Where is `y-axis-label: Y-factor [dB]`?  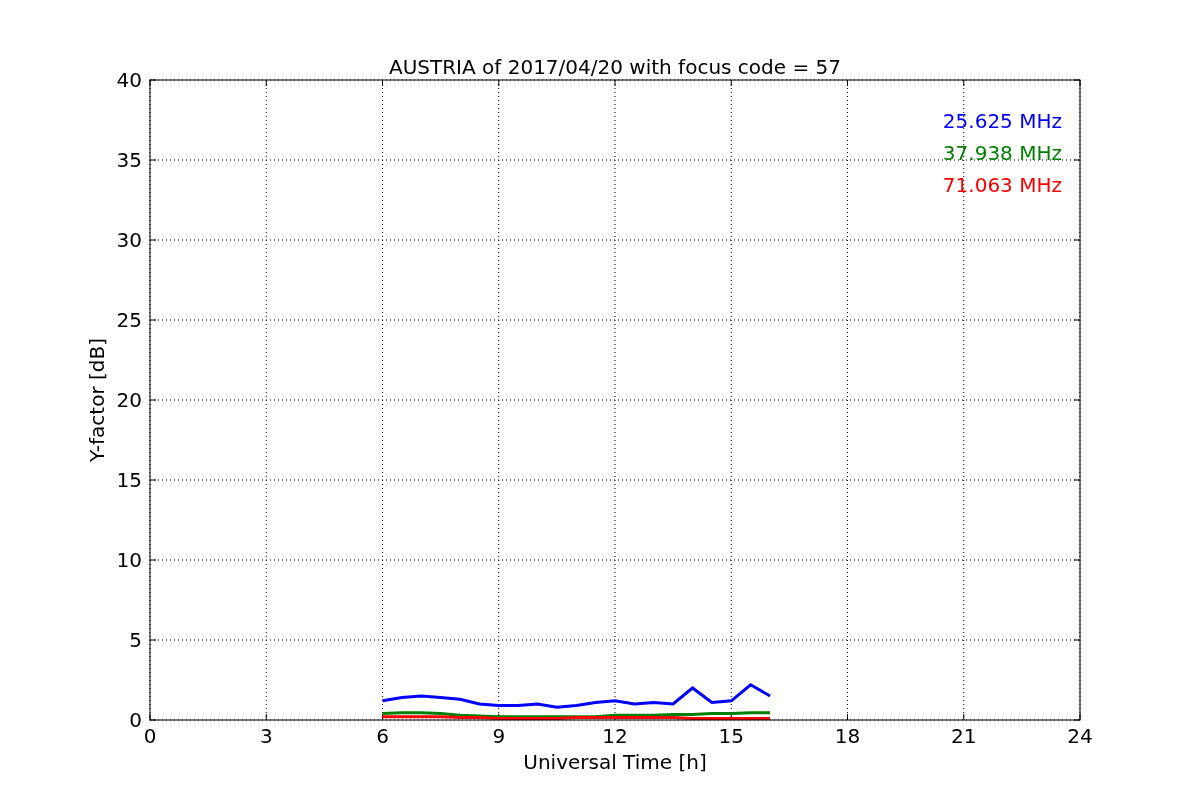
y-axis-label: Y-factor [dB] is located at coordinates (97, 400).